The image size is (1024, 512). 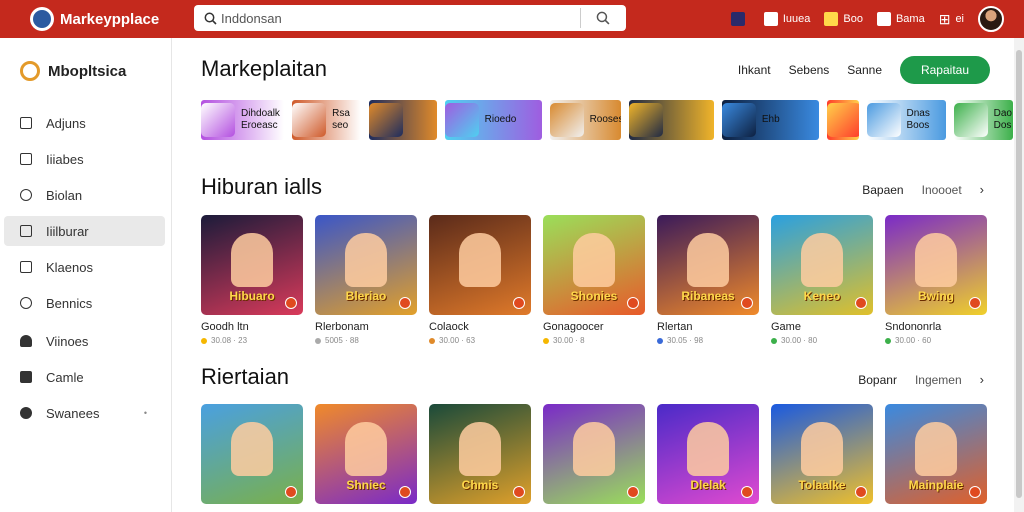 I want to click on game-card: Mainplaie, so click(x=936, y=458).